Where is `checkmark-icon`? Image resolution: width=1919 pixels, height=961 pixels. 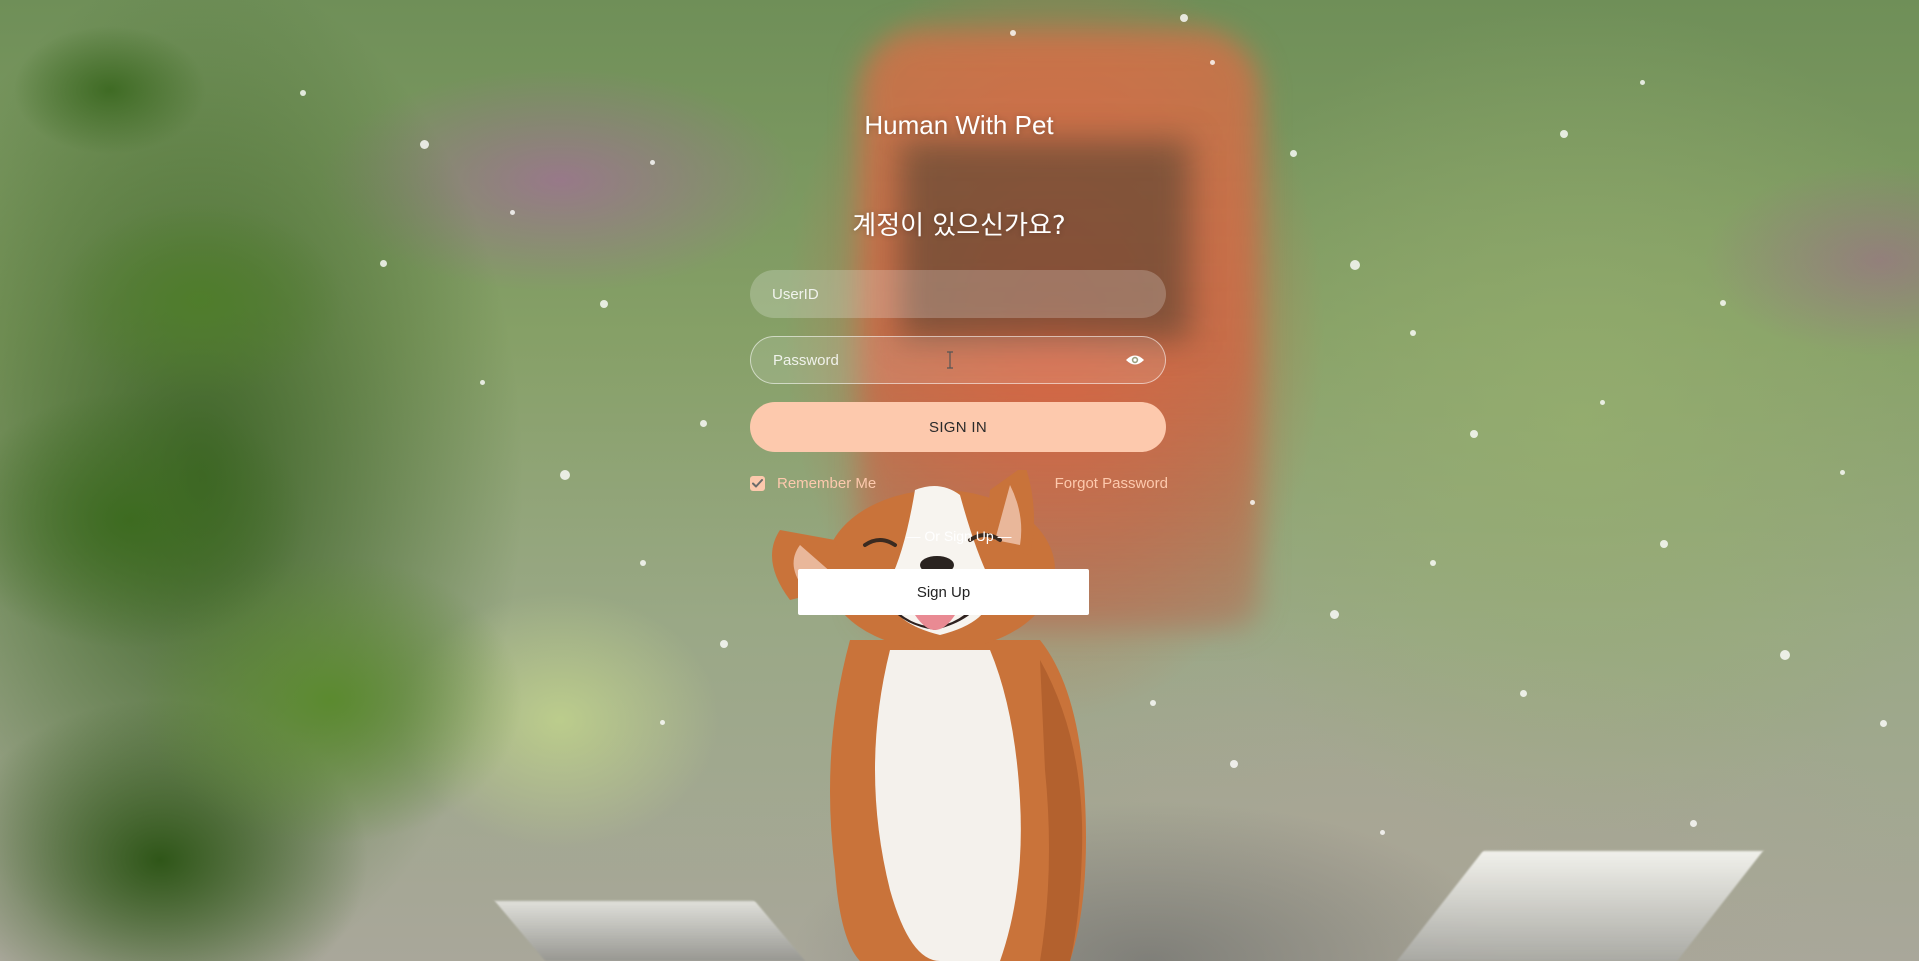 checkmark-icon is located at coordinates (757, 482).